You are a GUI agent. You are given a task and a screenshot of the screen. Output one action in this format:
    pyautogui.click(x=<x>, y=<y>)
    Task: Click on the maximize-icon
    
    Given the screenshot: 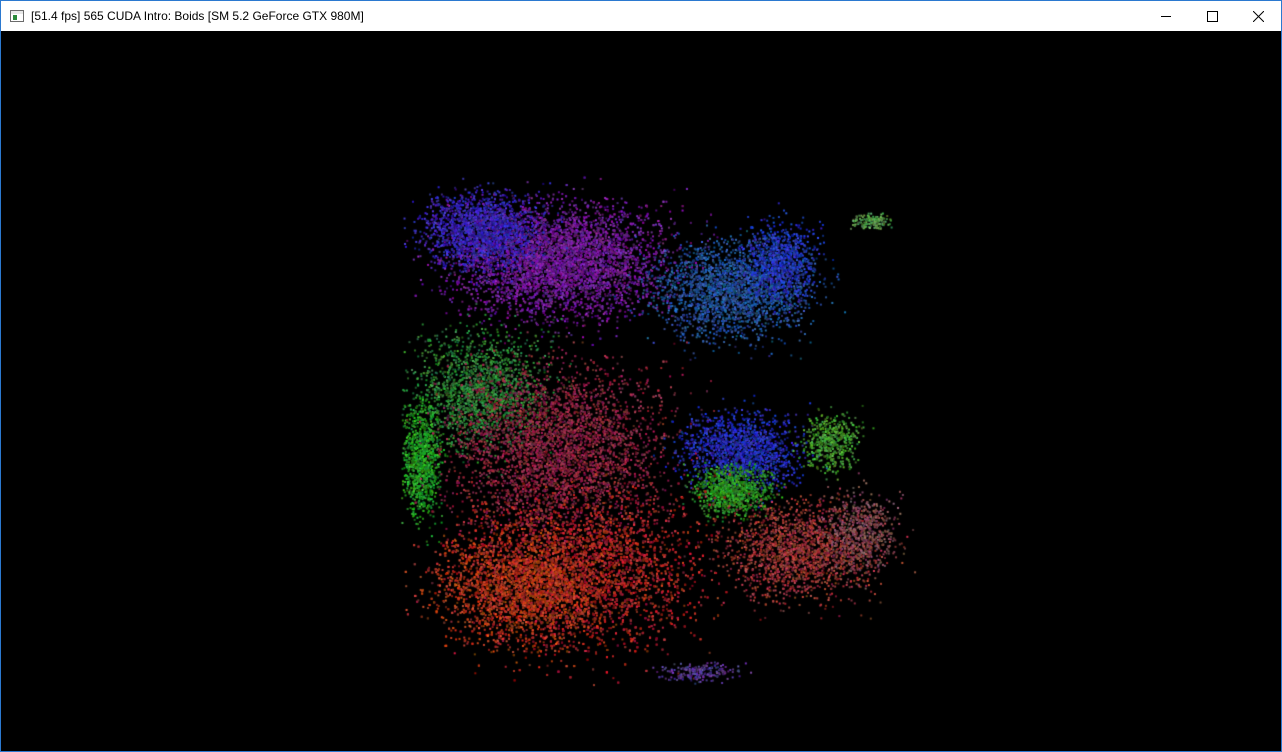 What is the action you would take?
    pyautogui.click(x=1212, y=16)
    